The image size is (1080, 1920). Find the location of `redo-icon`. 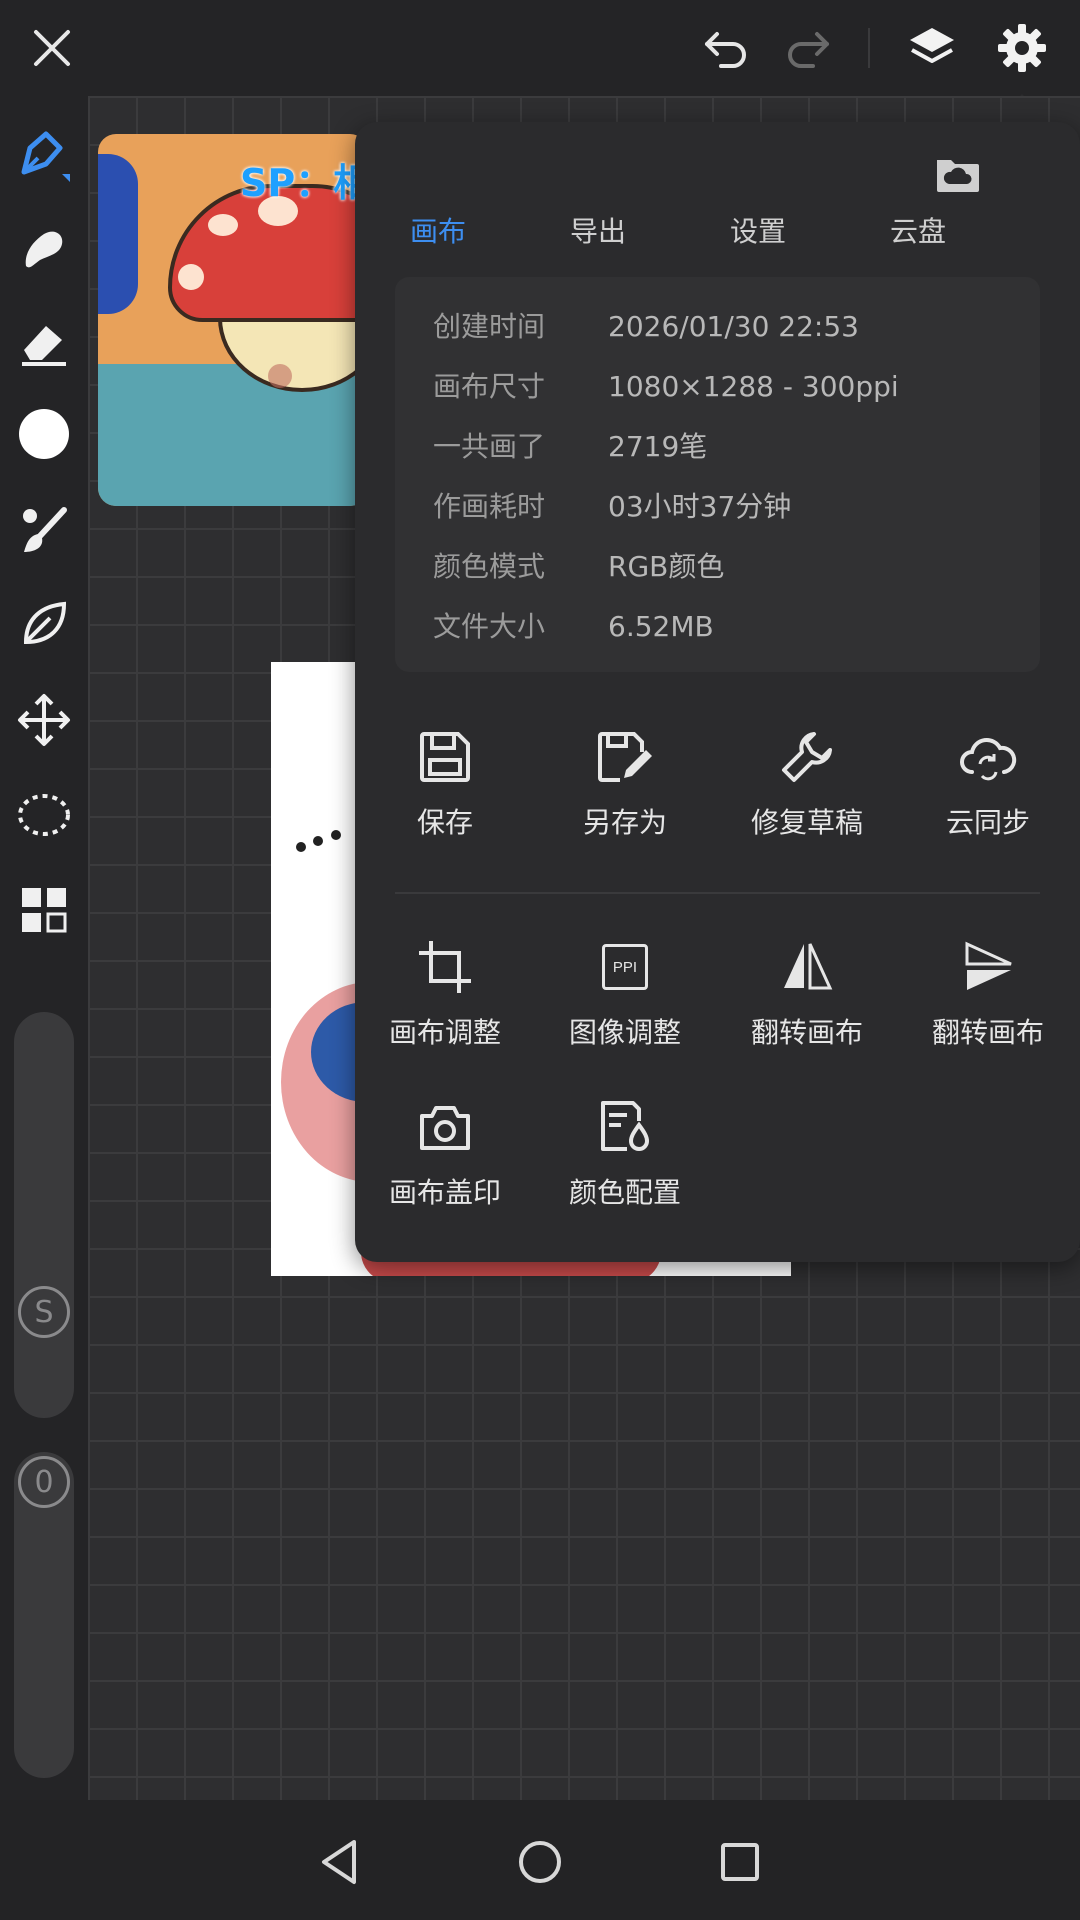

redo-icon is located at coordinates (808, 48).